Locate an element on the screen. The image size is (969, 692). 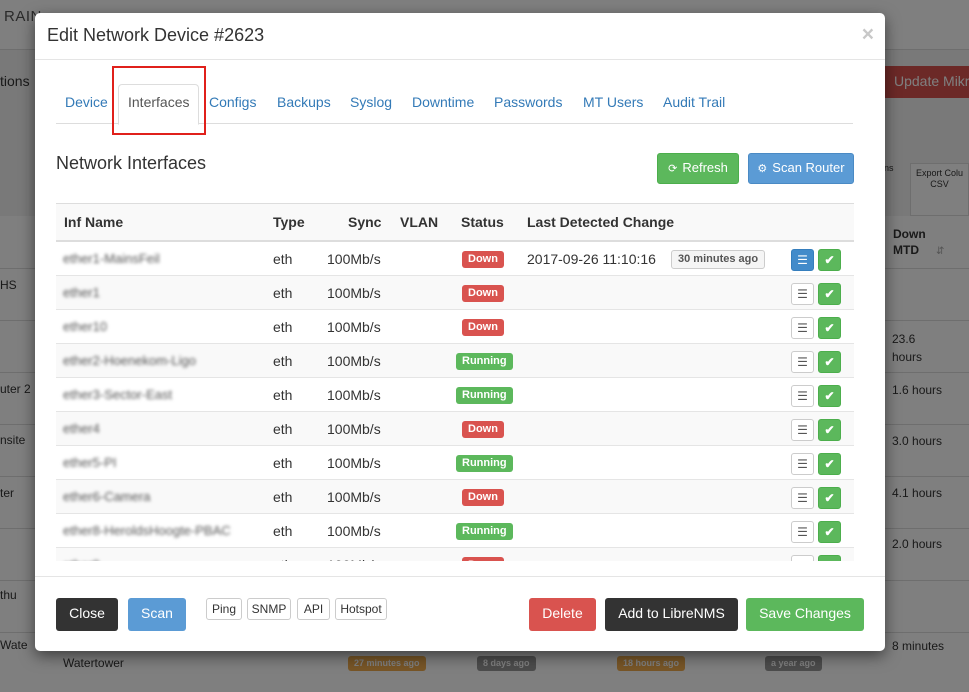
close-button: Close is located at coordinates (87, 614).